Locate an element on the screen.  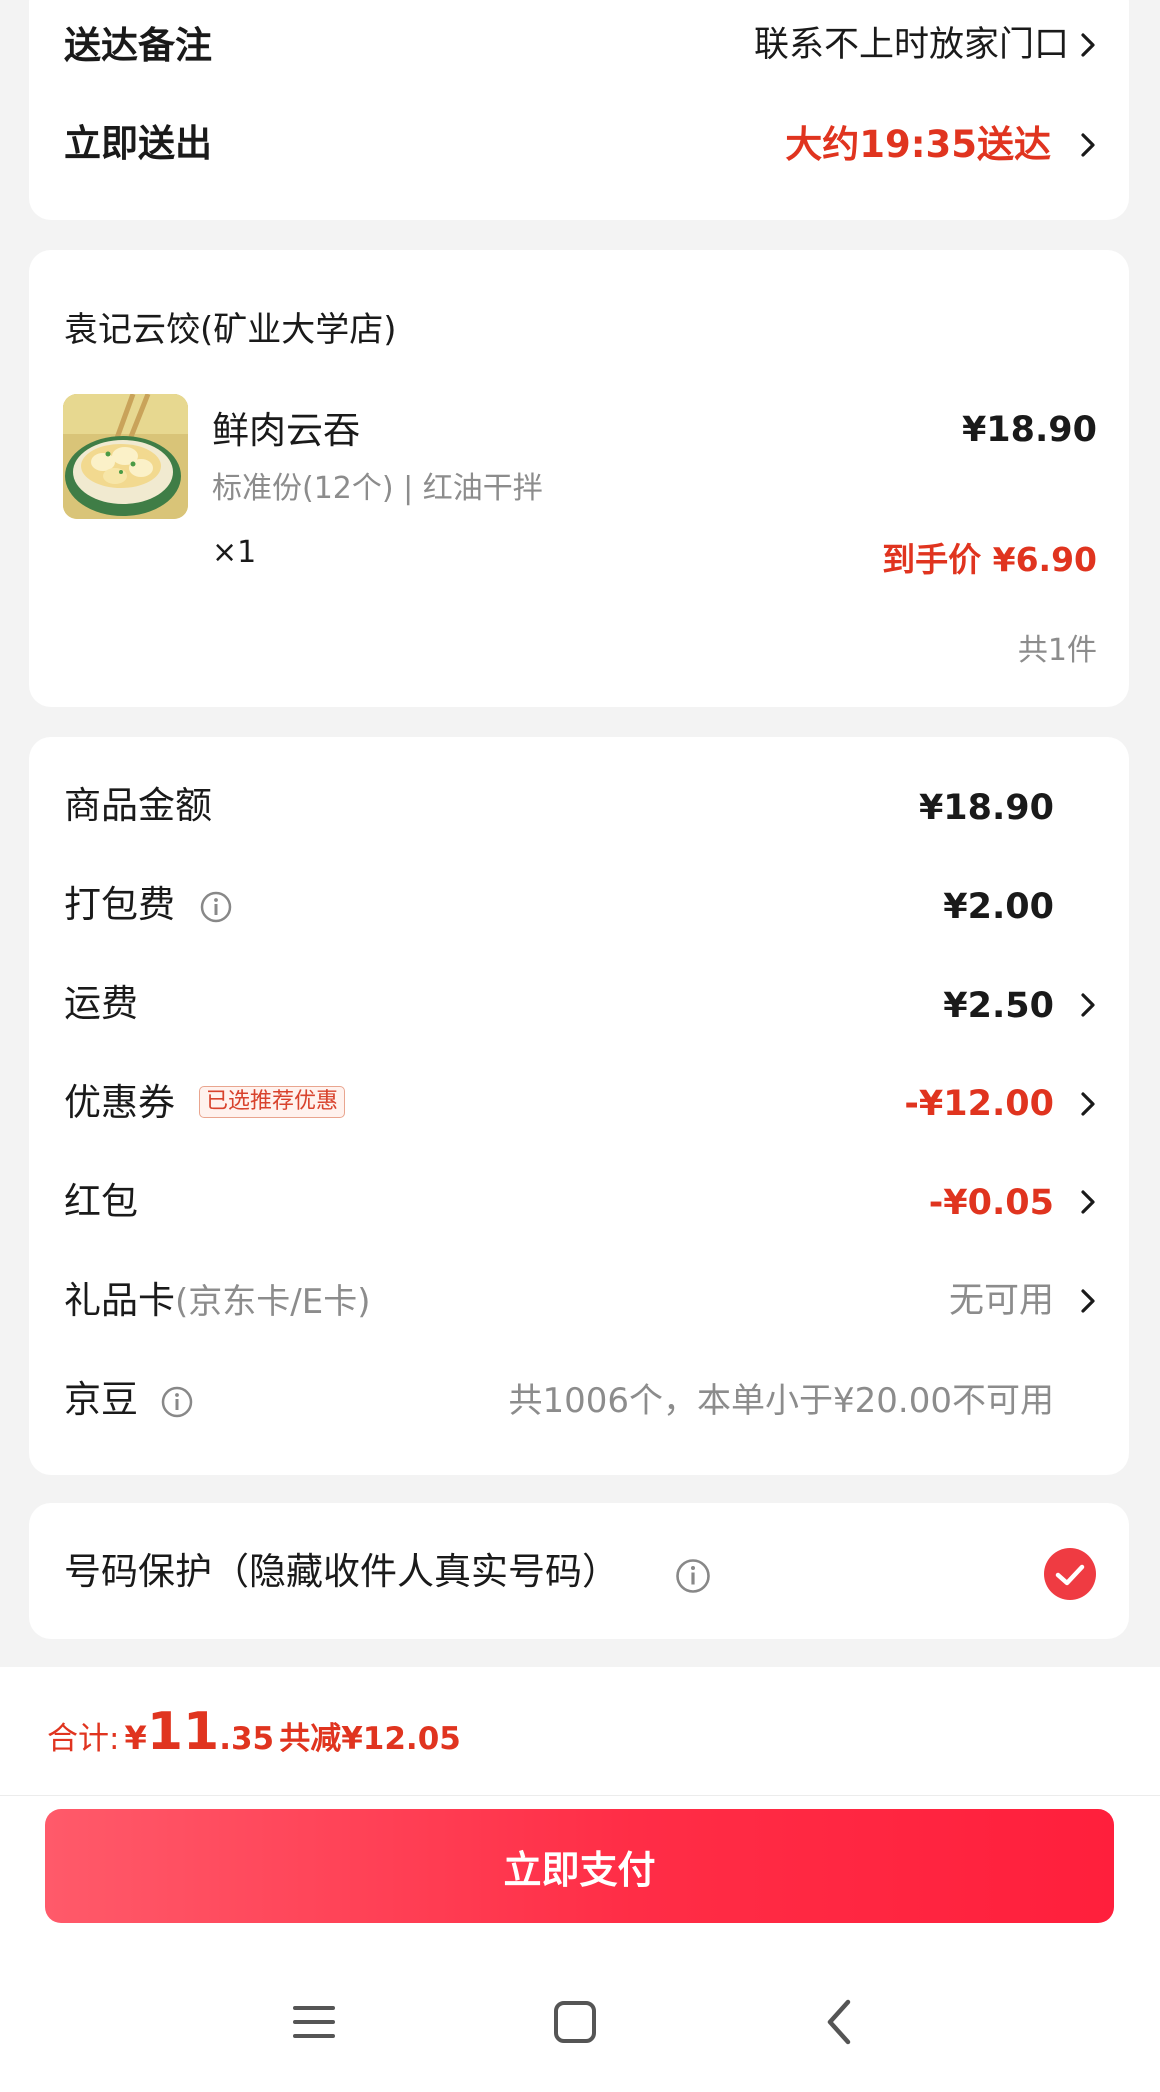
item-thumbnail is located at coordinates (125, 456).